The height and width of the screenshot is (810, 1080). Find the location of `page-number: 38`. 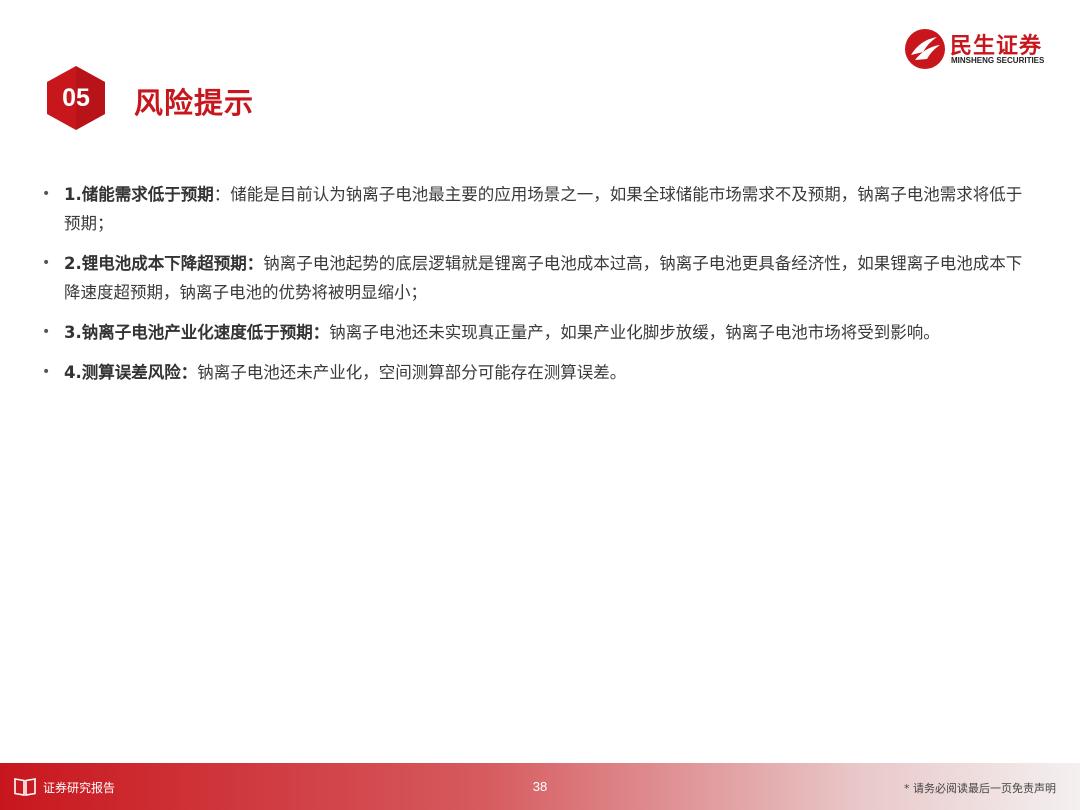

page-number: 38 is located at coordinates (540, 786).